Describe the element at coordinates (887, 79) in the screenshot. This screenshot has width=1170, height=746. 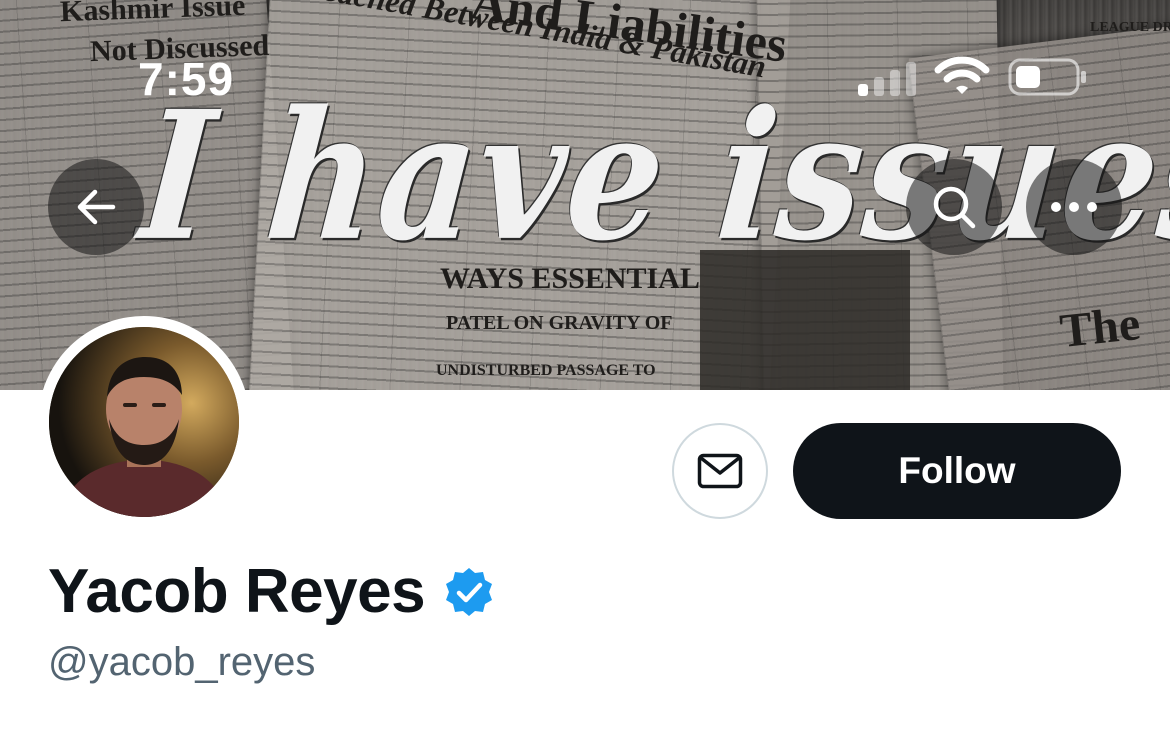
I see `cellular-signal-icon` at that location.